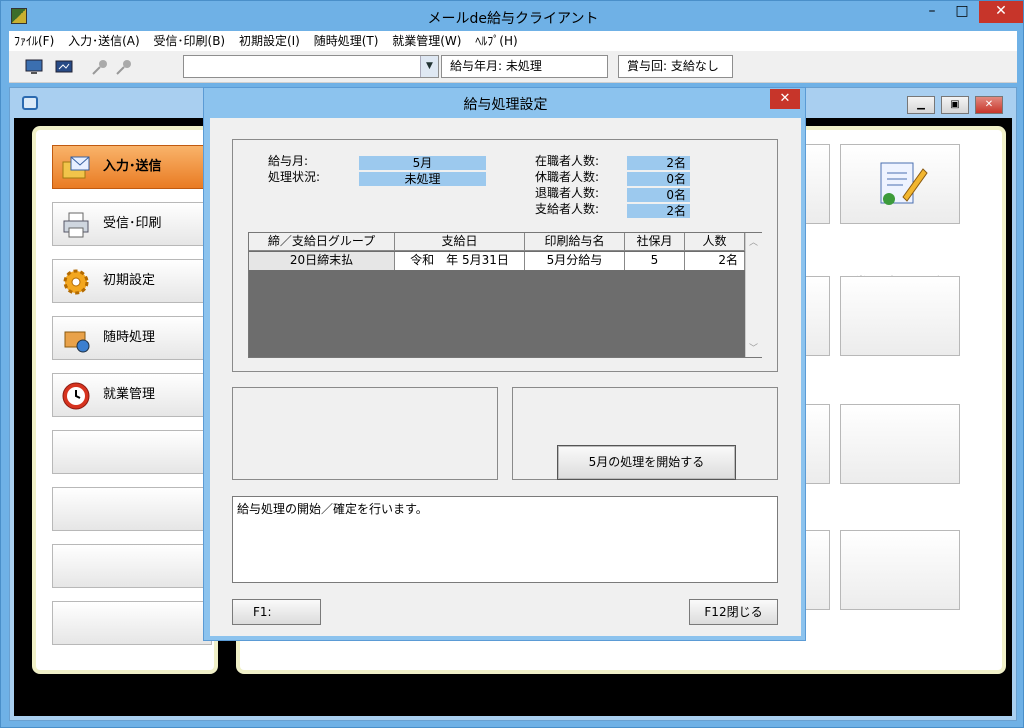 This screenshot has width=1024, height=728. What do you see at coordinates (422, 163) in the screenshot?
I see `pay-month-value: 5月` at bounding box center [422, 163].